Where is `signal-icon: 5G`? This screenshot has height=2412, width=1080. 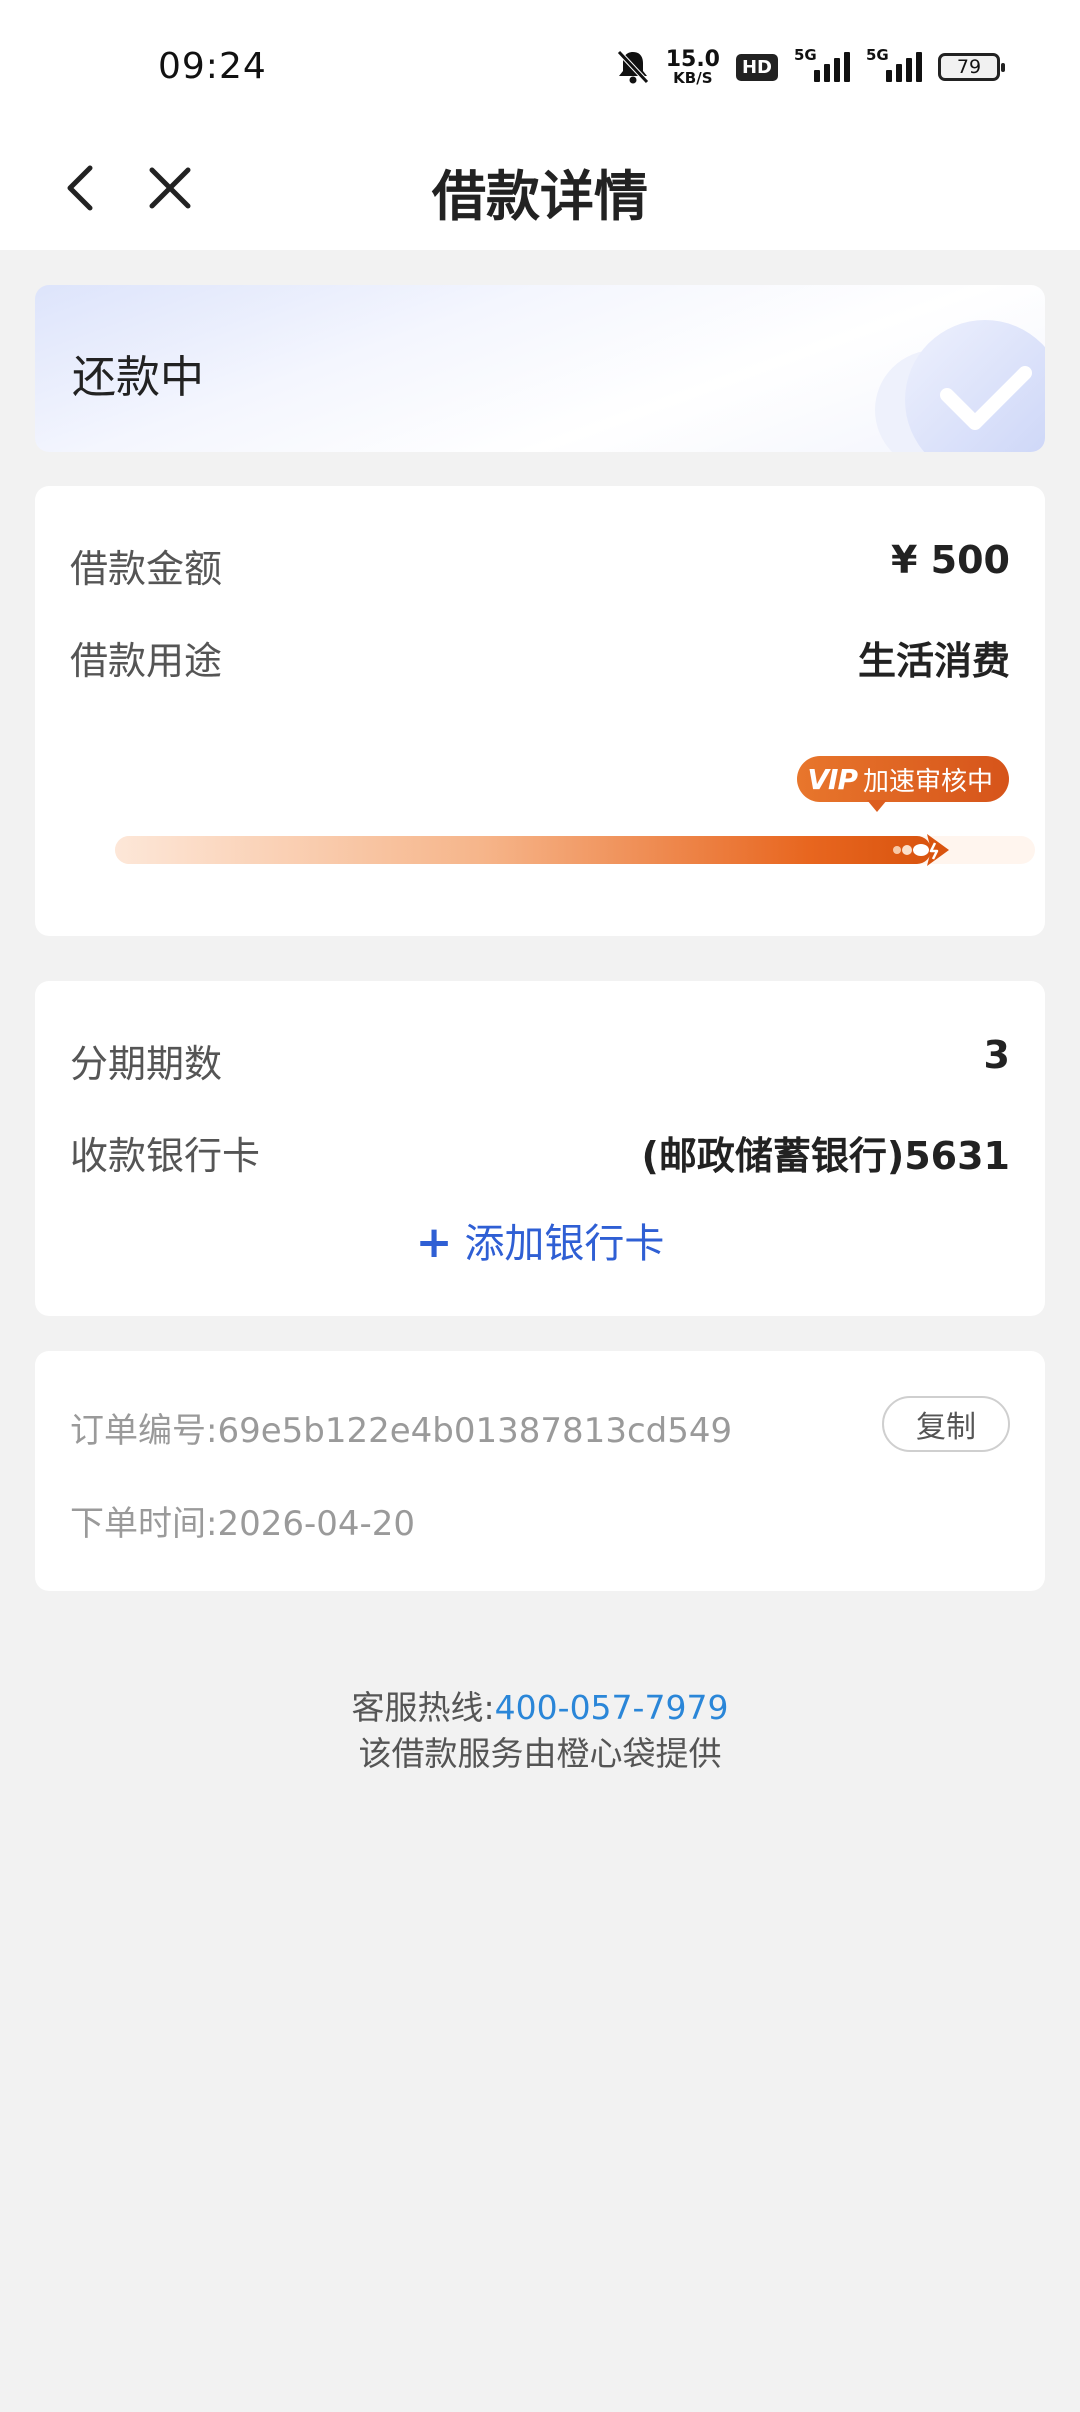
signal-icon: 5G is located at coordinates (822, 64).